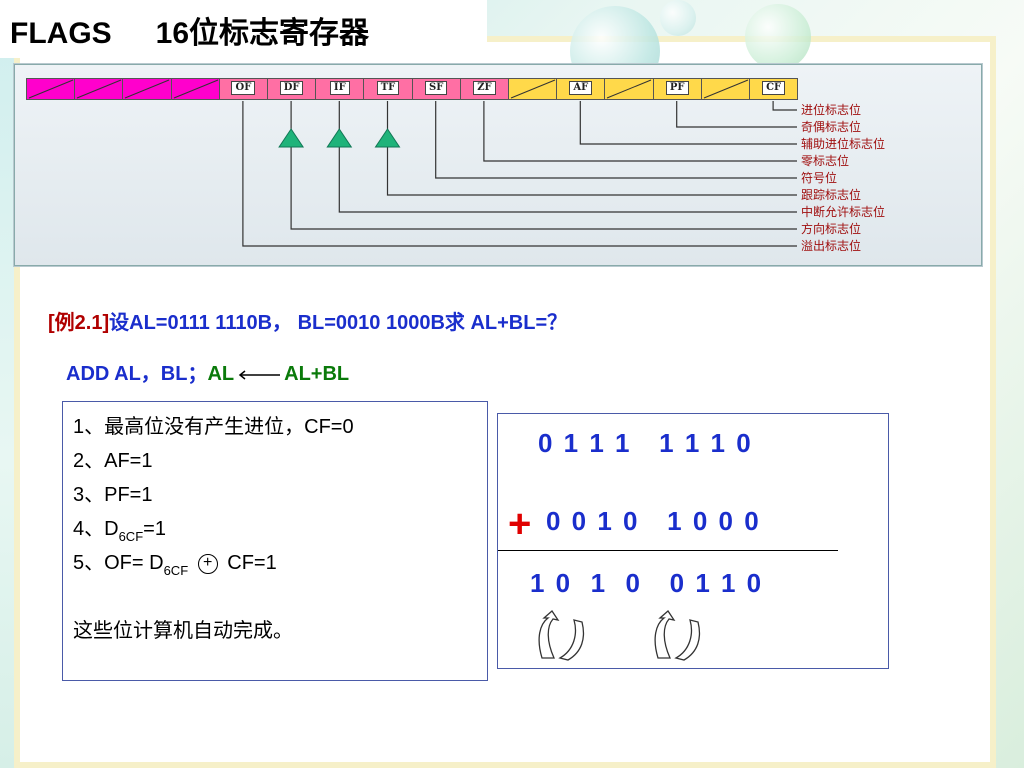 This screenshot has height=768, width=1024. What do you see at coordinates (317, 374) in the screenshot?
I see `comment-right: AL+BL` at bounding box center [317, 374].